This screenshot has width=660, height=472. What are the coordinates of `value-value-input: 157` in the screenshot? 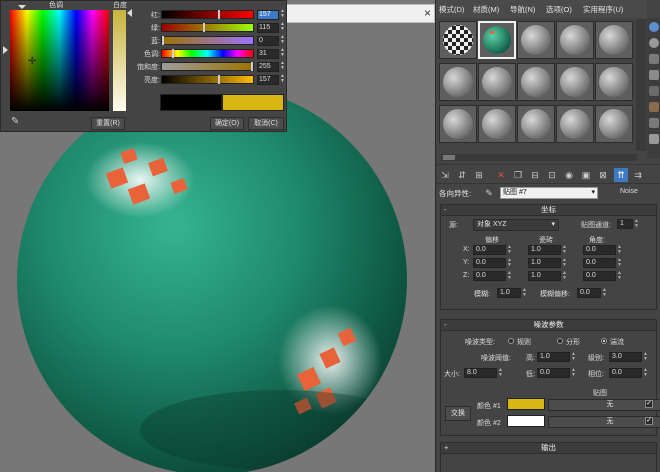 It's located at (268, 80).